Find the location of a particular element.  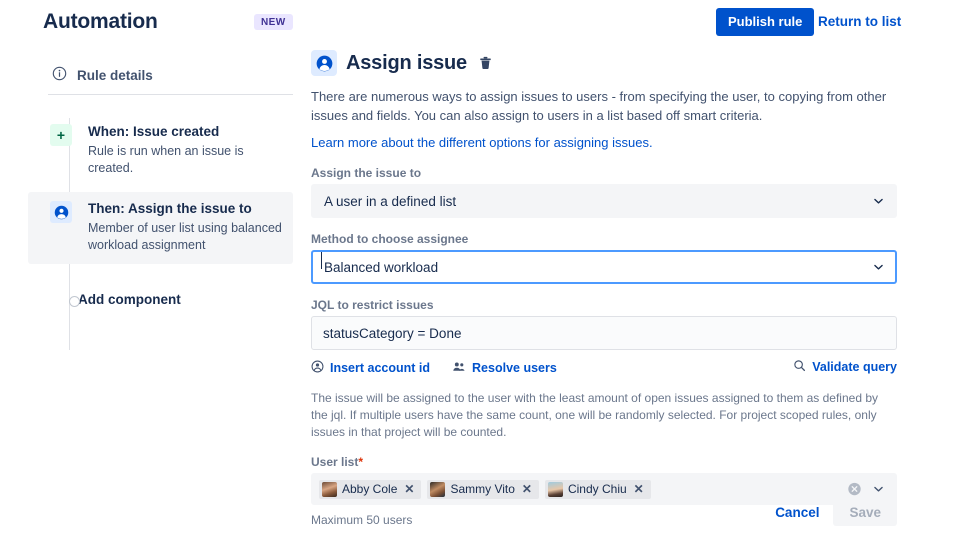

account-circle-icon is located at coordinates (317, 368).